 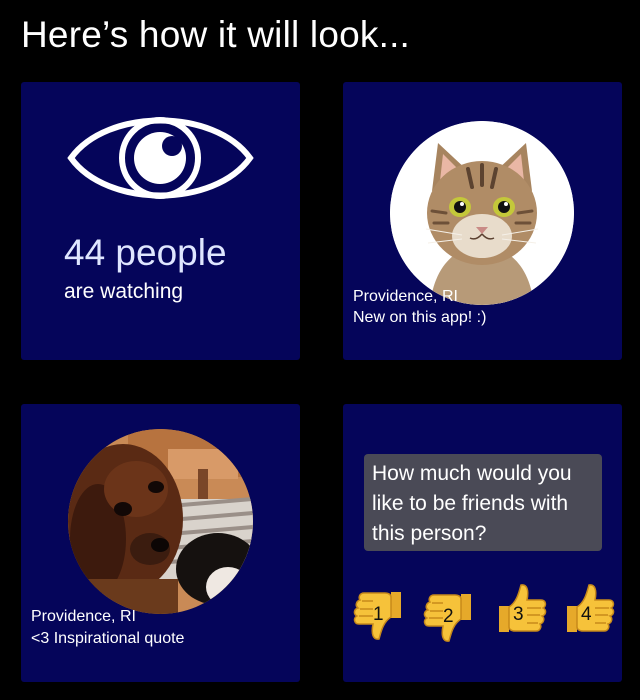 I want to click on rating-1-label: 1, so click(x=378, y=614).